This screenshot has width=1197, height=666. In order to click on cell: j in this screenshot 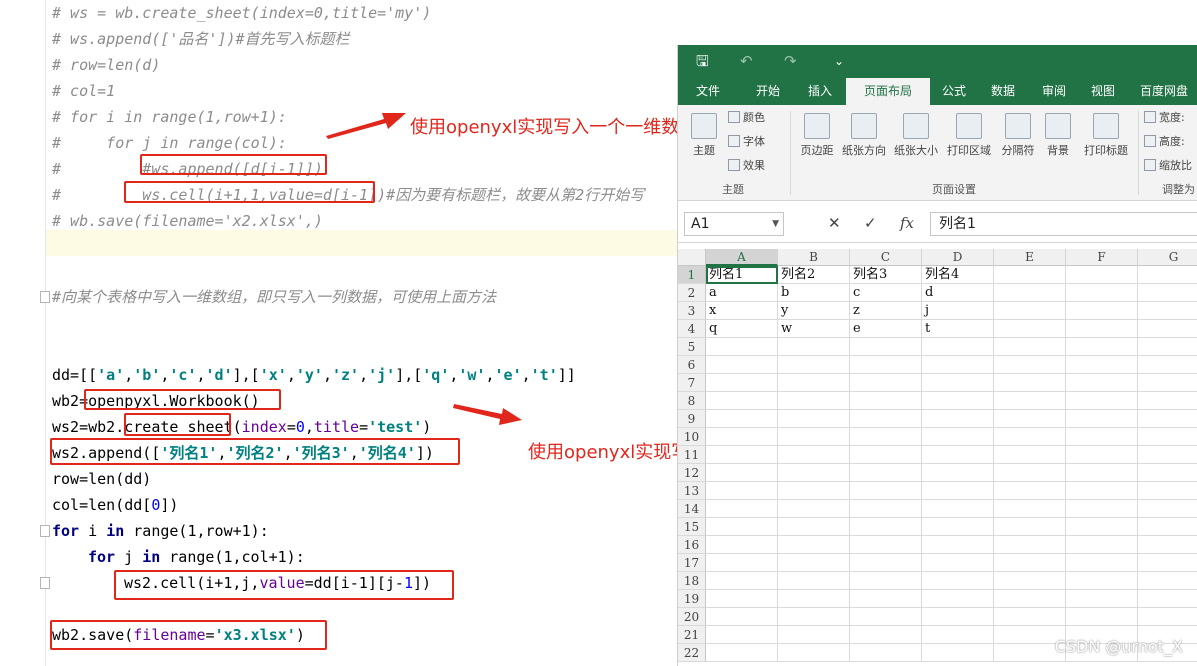, I will do `click(958, 311)`.